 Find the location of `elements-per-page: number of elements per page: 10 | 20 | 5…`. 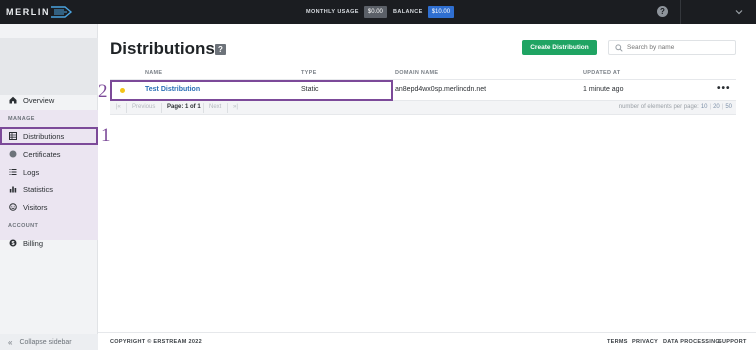

elements-per-page: number of elements per page: 10 | 20 | 5… is located at coordinates (675, 107).